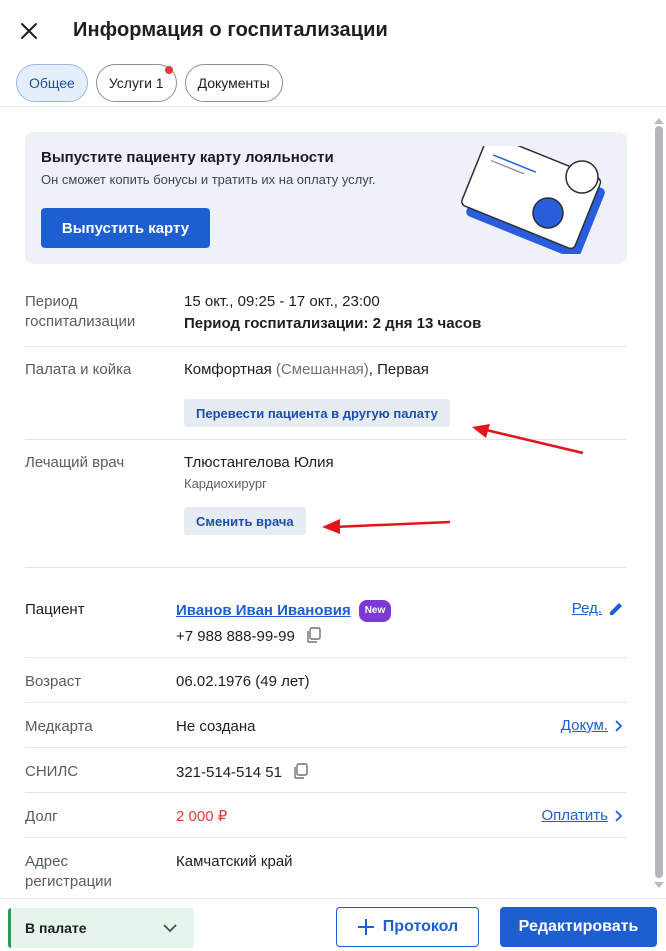 Image resolution: width=666 pixels, height=951 pixels. I want to click on debt-label: Долг, so click(41, 816).